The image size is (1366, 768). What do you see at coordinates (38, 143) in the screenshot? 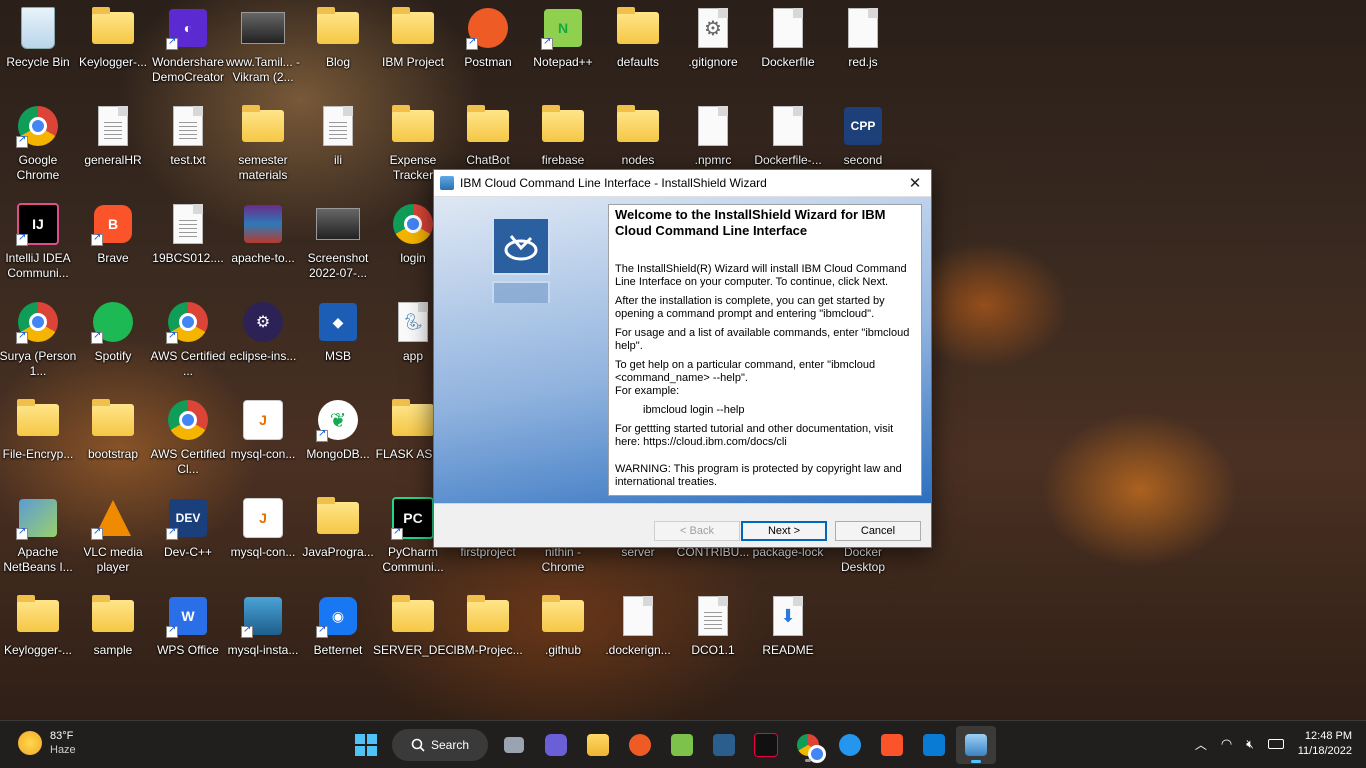
I see `desktop-icon: Google Chrome` at bounding box center [38, 143].